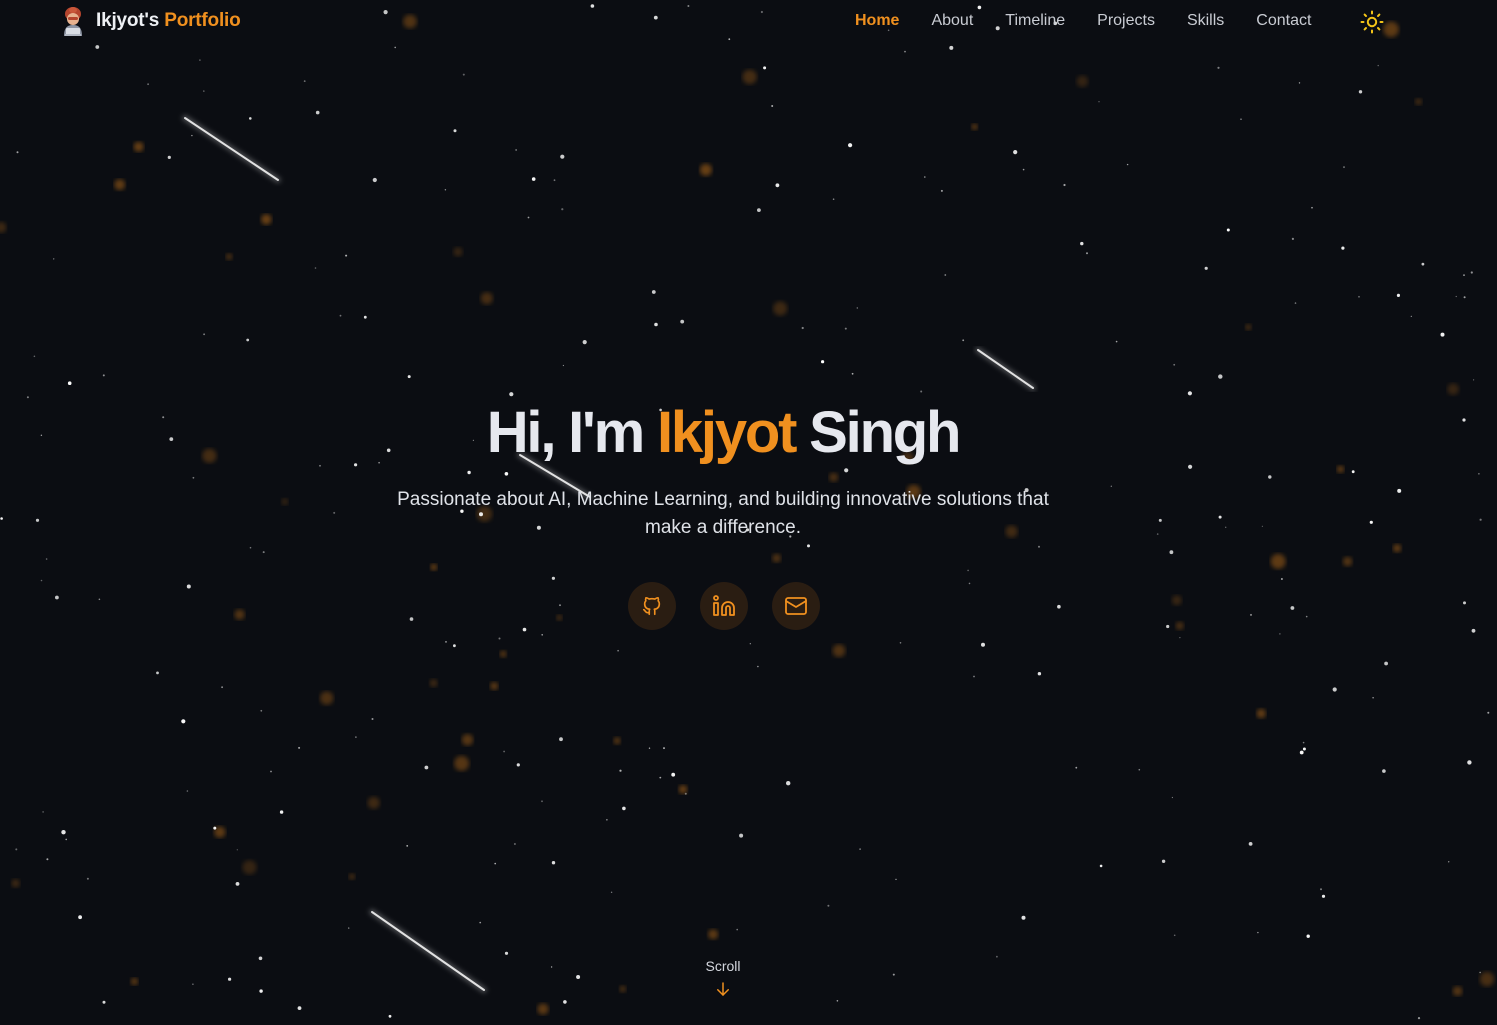 Image resolution: width=1497 pixels, height=1025 pixels. What do you see at coordinates (723, 989) in the screenshot?
I see `arrow-down-icon` at bounding box center [723, 989].